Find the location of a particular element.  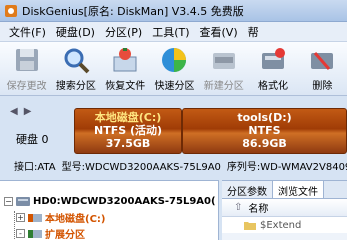

tree-connector is located at coordinates (14, 225).